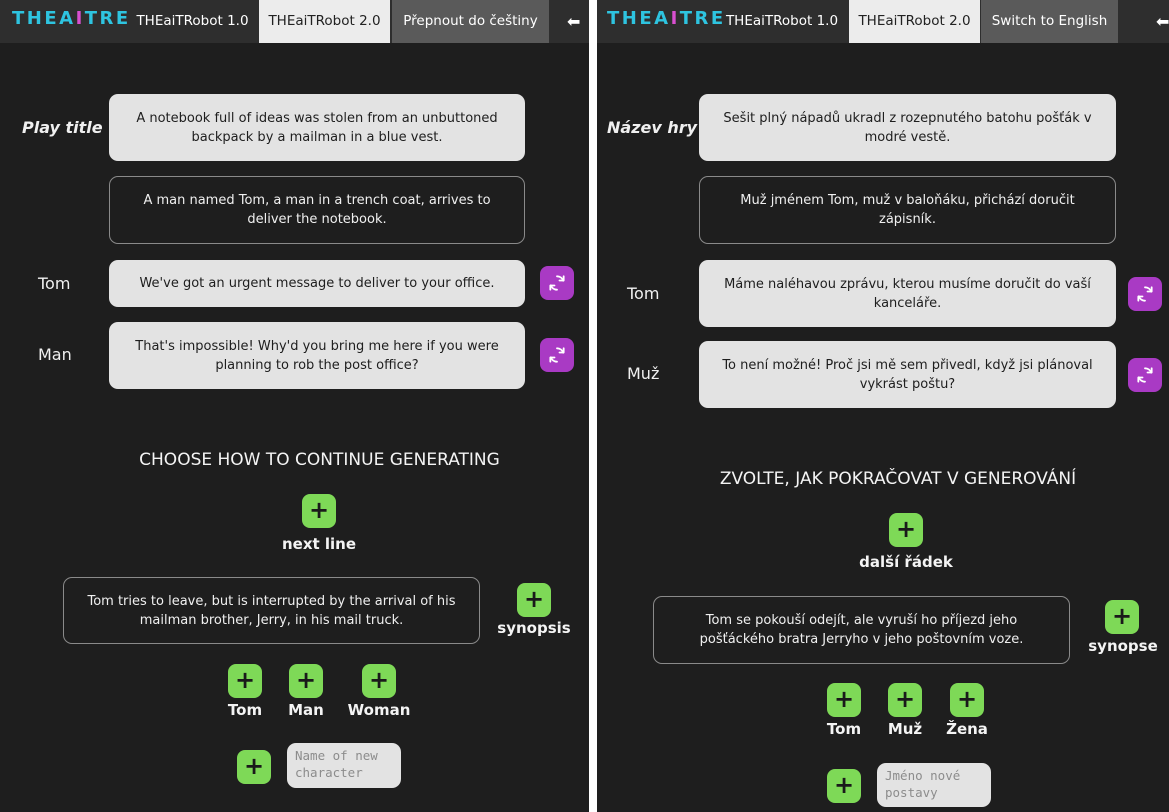 This screenshot has height=812, width=1169. Describe the element at coordinates (534, 628) in the screenshot. I see `synopsis-label: synopsis` at that location.